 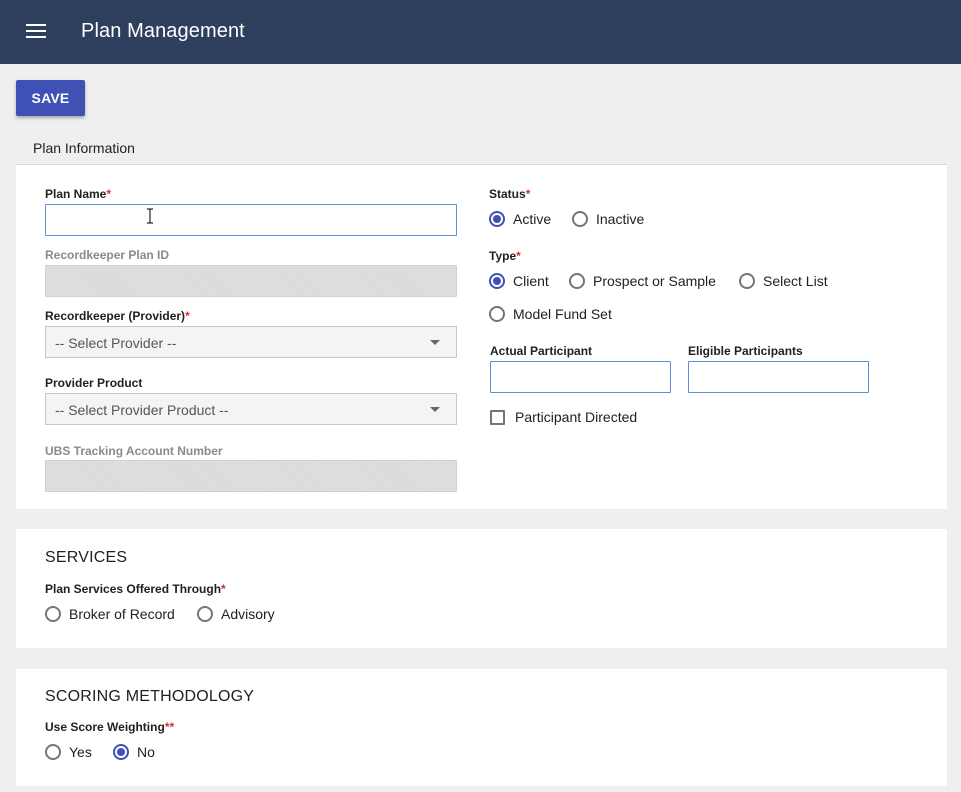 I want to click on type-radio-client: Client, so click(x=519, y=281).